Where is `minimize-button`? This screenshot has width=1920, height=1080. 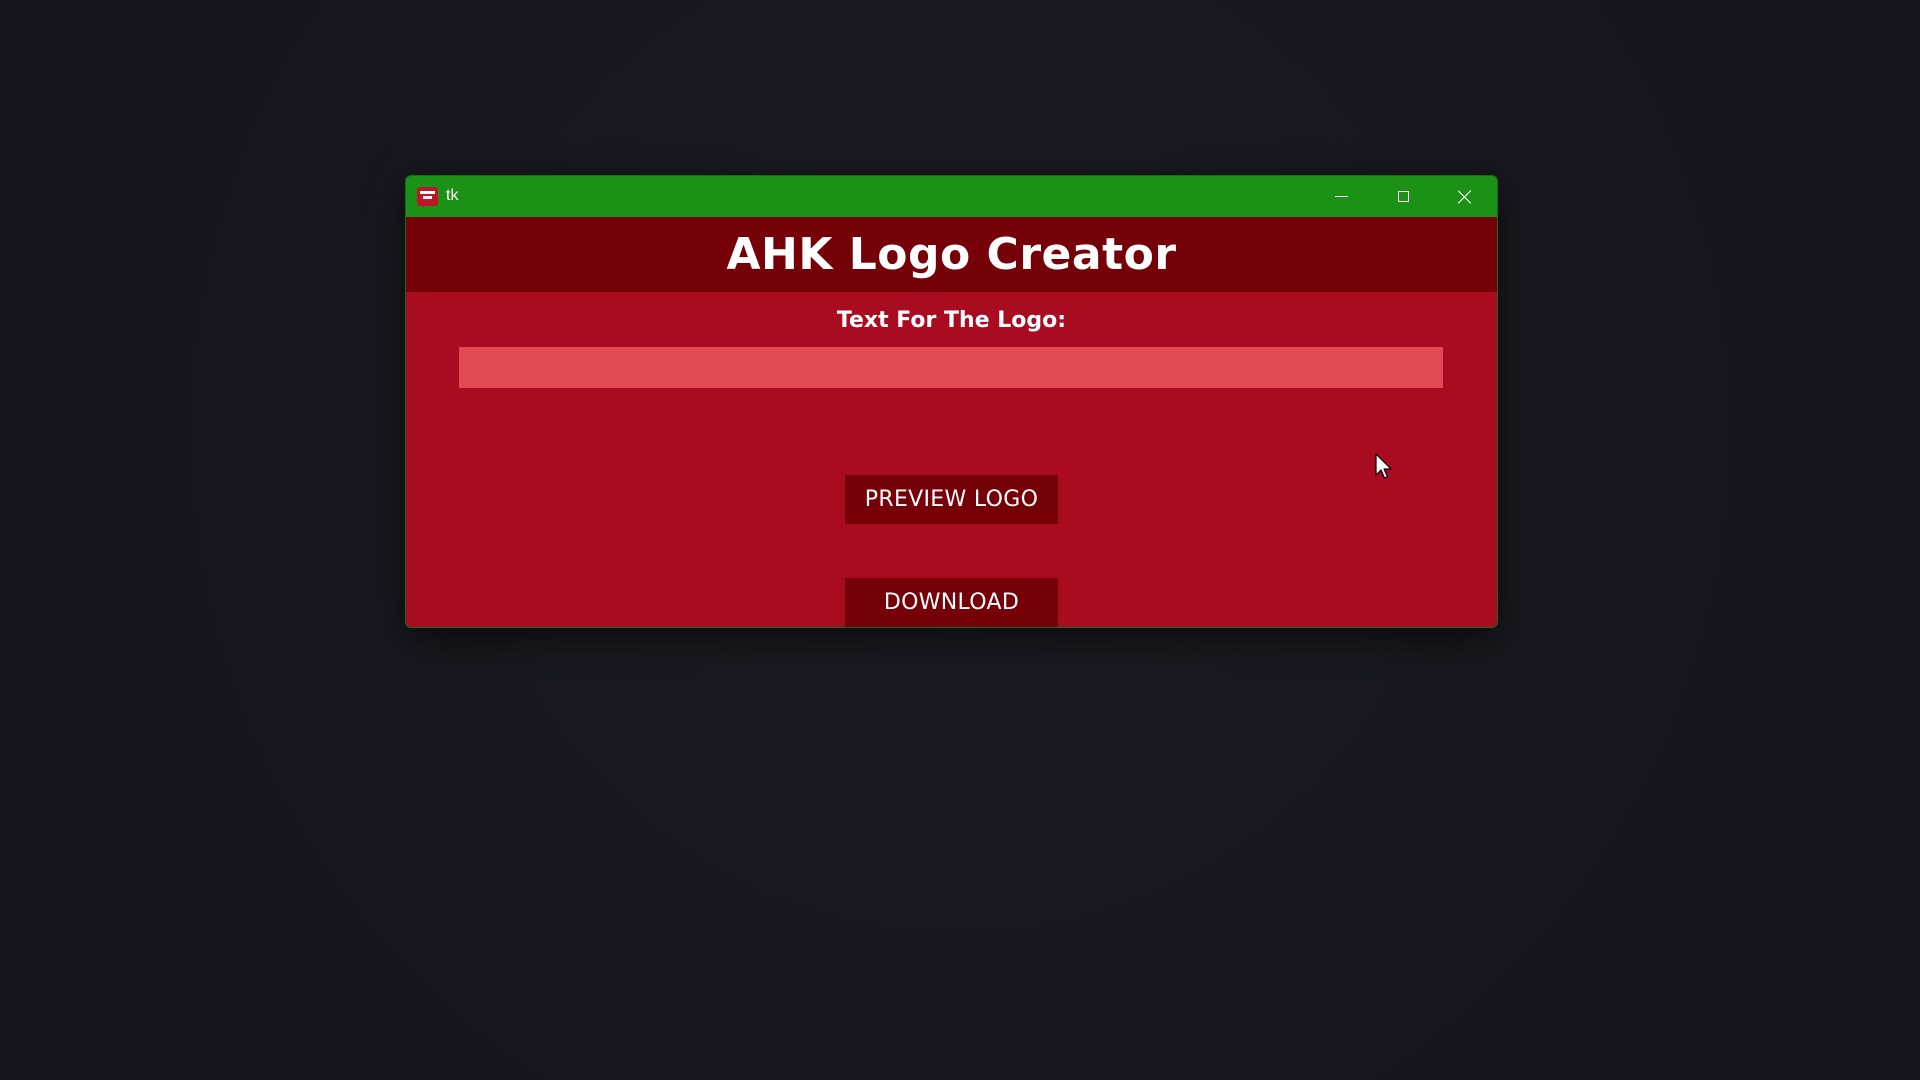
minimize-button is located at coordinates (1341, 196).